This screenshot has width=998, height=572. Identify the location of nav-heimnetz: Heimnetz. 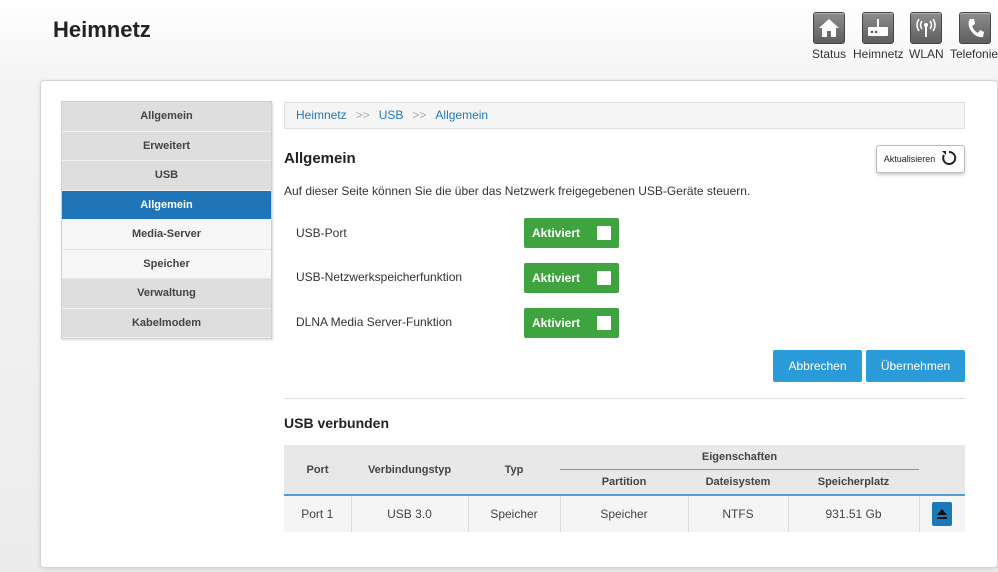
(878, 36).